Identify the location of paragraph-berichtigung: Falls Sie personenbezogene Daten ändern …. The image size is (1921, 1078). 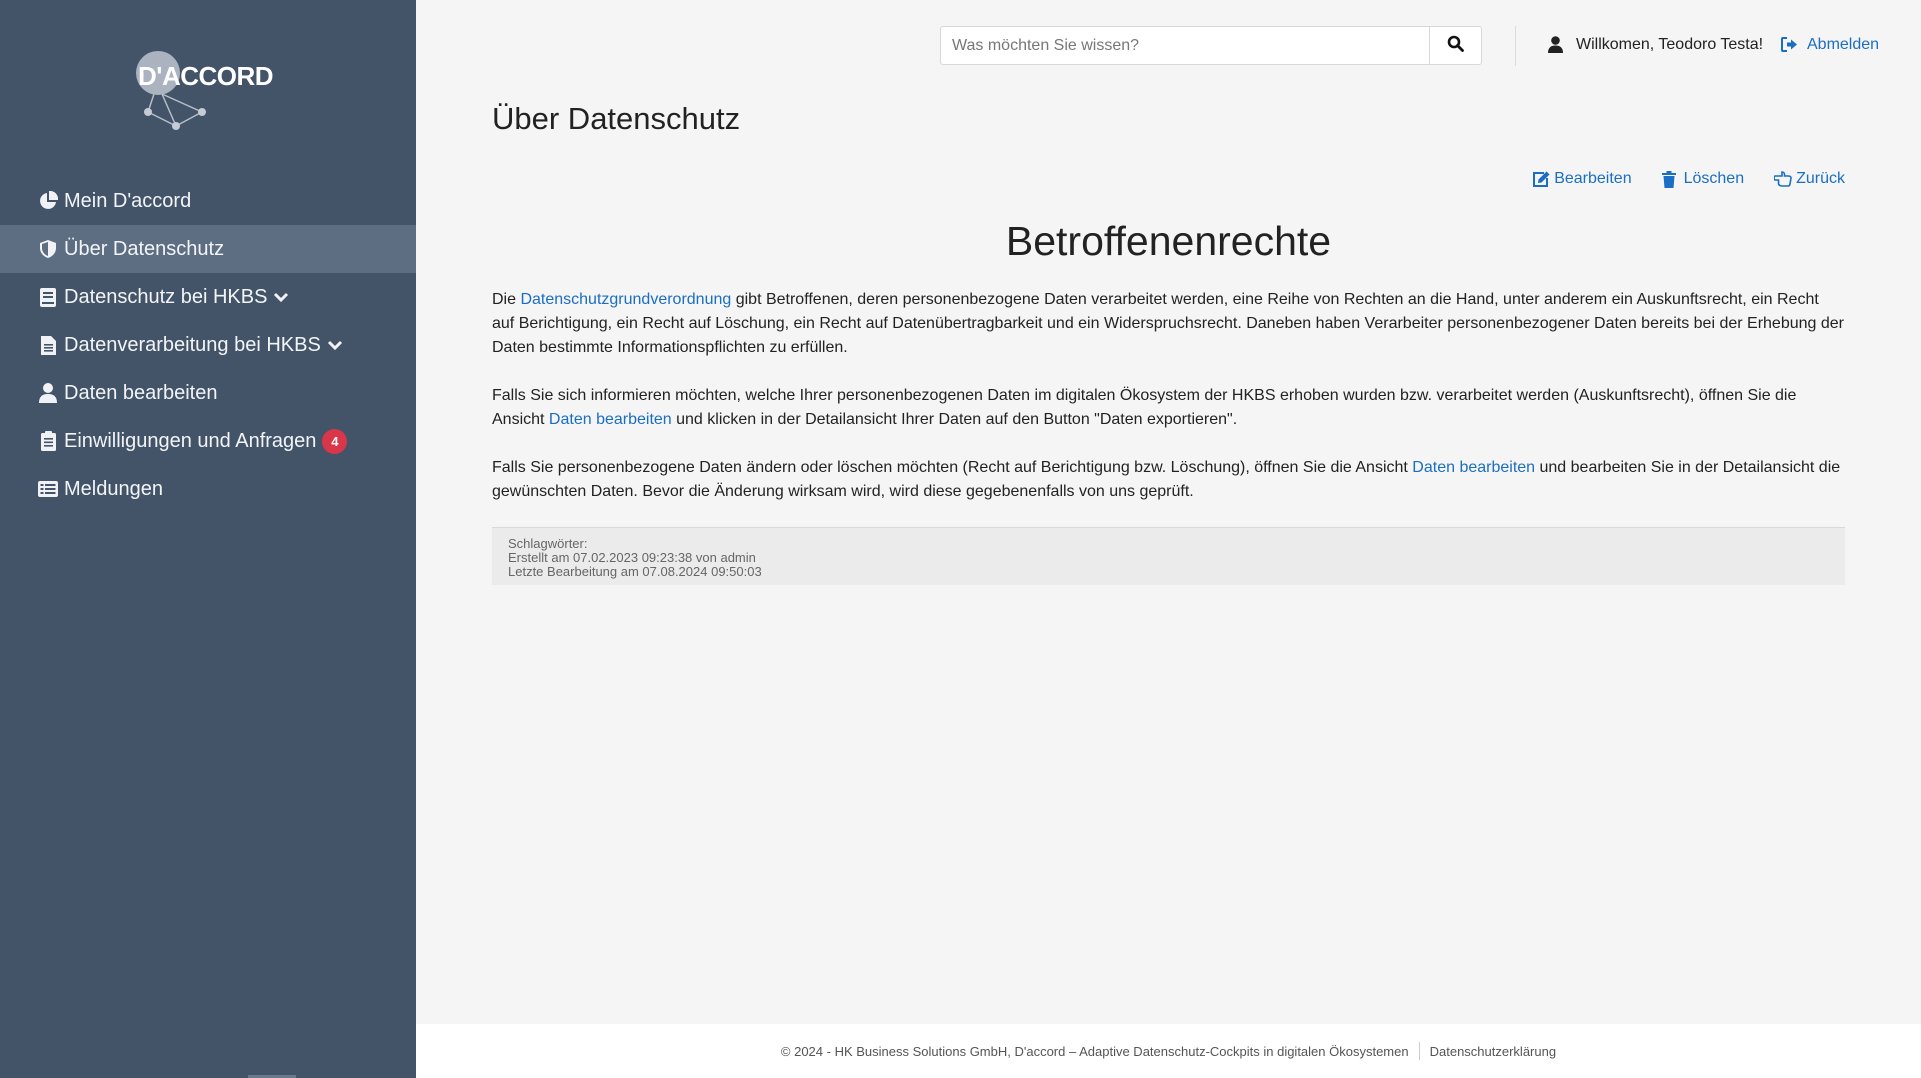
(1168, 480).